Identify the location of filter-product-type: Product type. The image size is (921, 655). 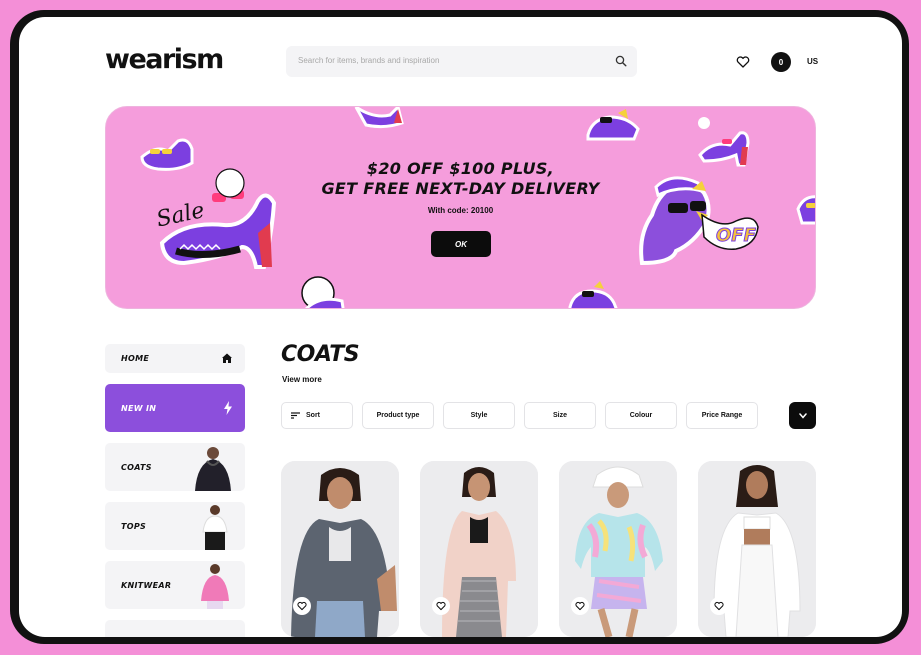
(398, 415).